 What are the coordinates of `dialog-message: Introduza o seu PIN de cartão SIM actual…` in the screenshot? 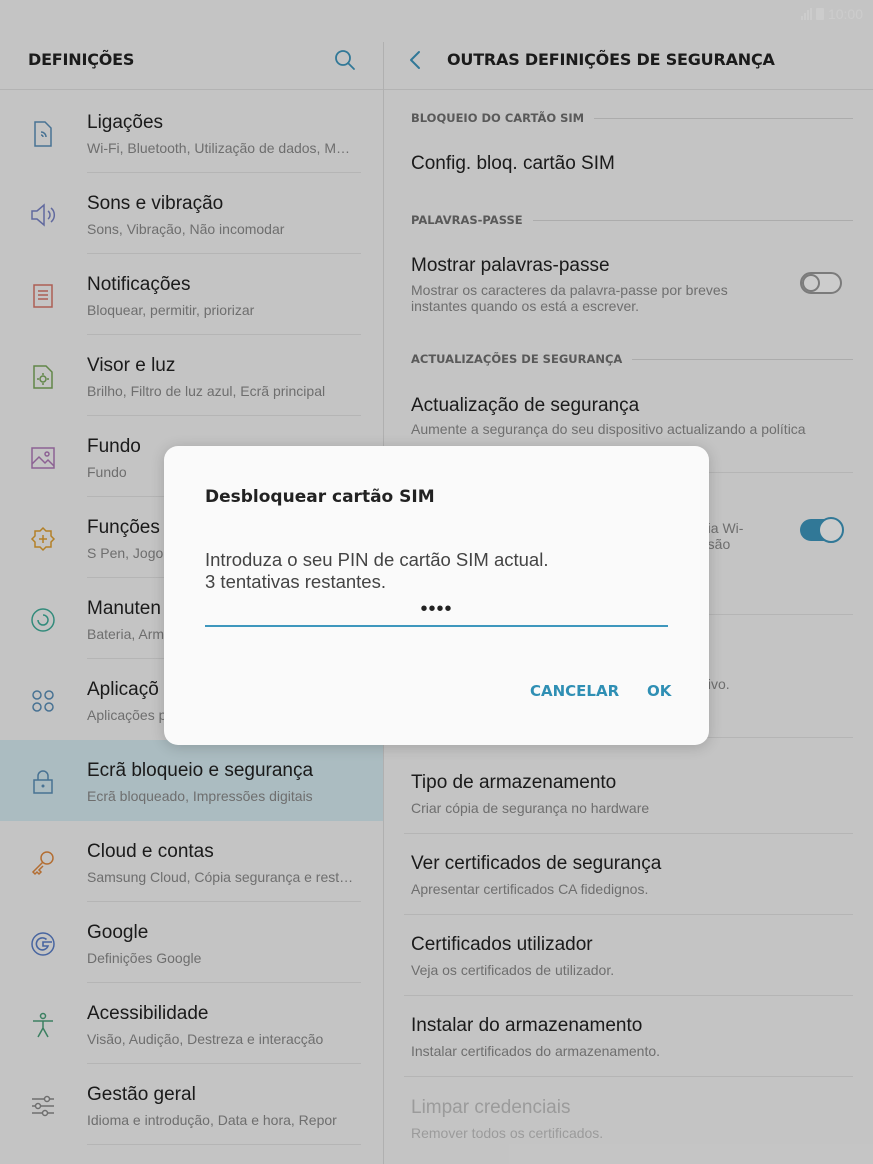 It's located at (377, 570).